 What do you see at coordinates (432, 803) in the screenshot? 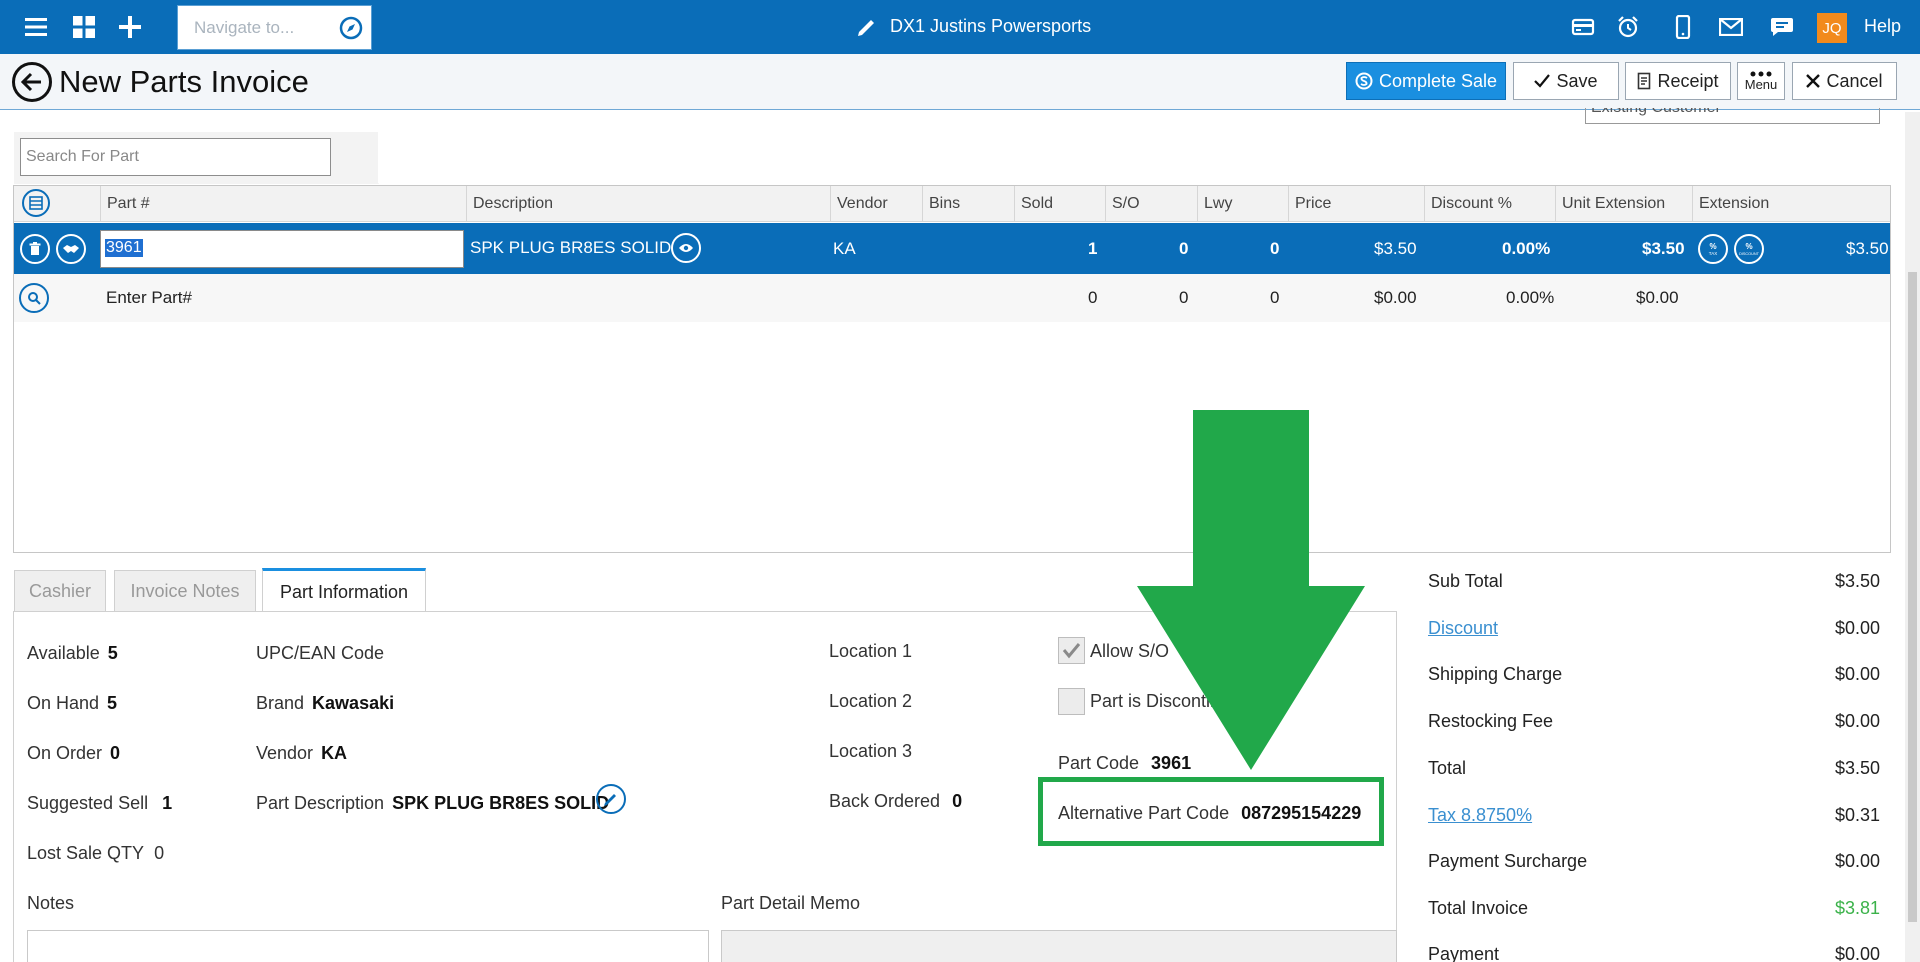
I see `part-description-field: Part Description SPK PLUG BR8ES SOLID` at bounding box center [432, 803].